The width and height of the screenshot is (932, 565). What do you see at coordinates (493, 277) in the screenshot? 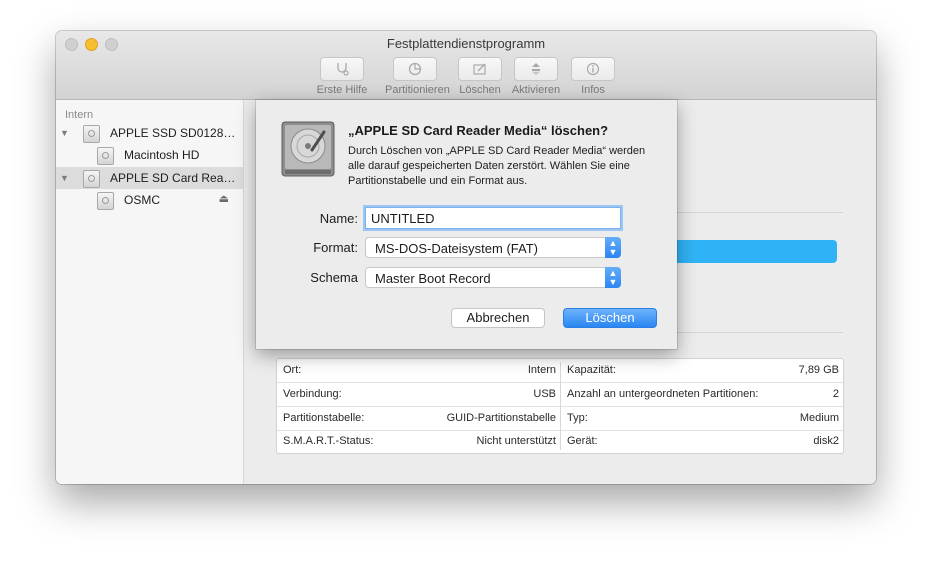
I see `scheme-select: Master Boot Record ▲ ▼` at bounding box center [493, 277].